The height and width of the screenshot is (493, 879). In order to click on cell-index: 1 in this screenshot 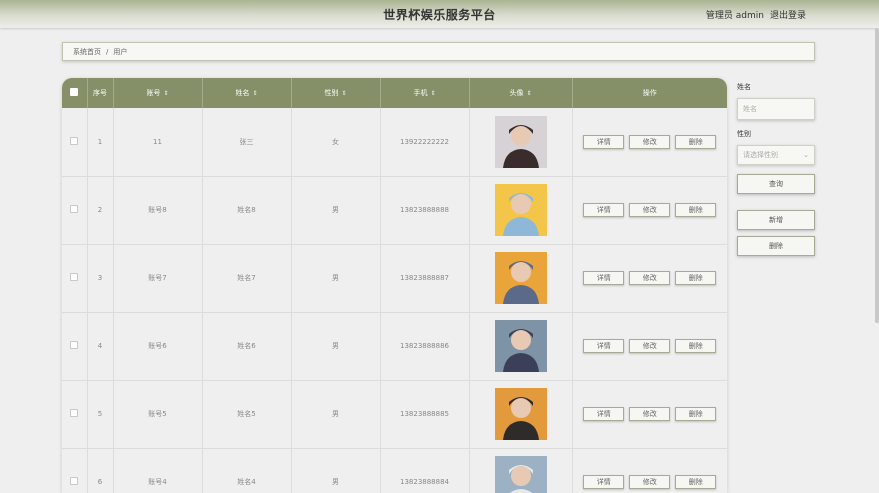, I will do `click(100, 142)`.